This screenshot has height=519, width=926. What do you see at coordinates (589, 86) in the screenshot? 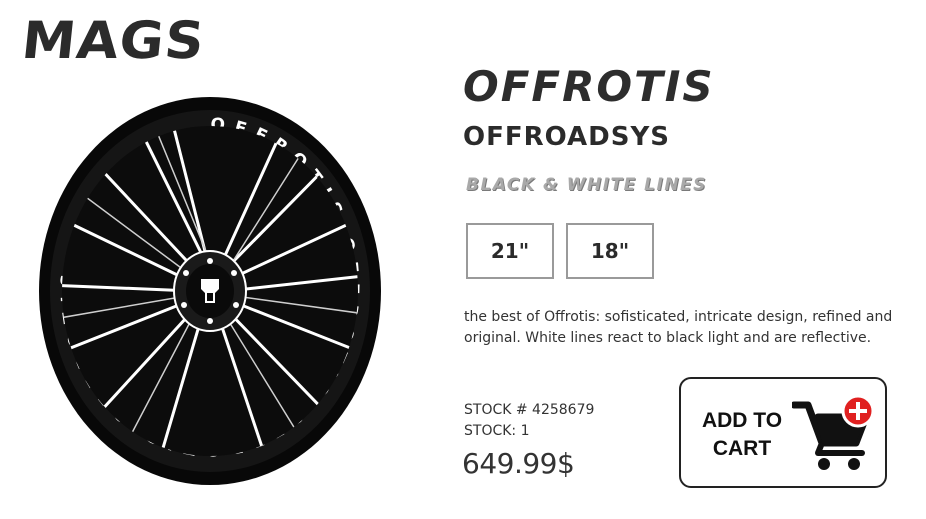
I see `product-title: OFFROTIS` at bounding box center [589, 86].